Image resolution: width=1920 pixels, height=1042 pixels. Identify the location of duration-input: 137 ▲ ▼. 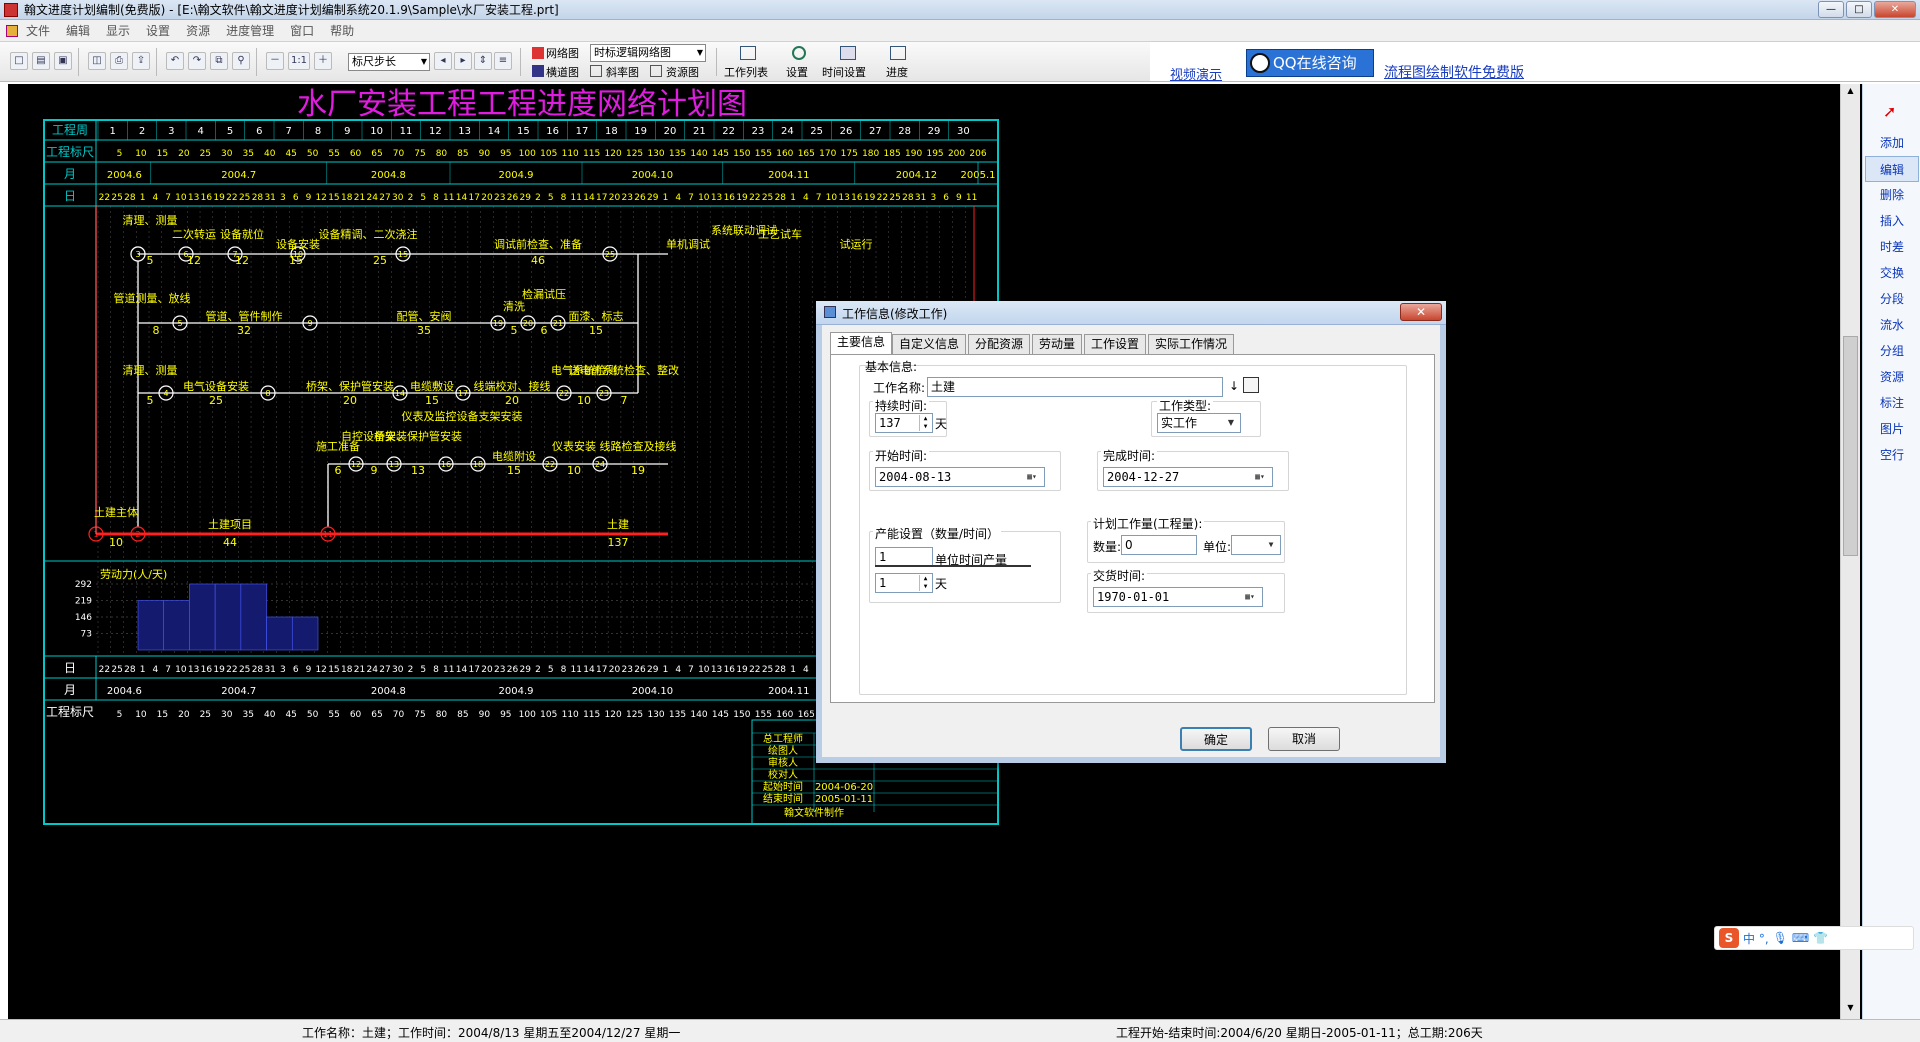
(904, 423).